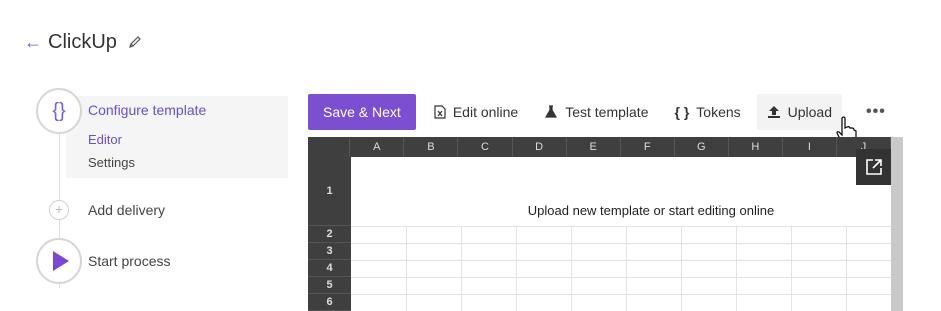 This screenshot has height=311, width=941. Describe the element at coordinates (105, 139) in the screenshot. I see `sub-item-editor: Editor` at that location.